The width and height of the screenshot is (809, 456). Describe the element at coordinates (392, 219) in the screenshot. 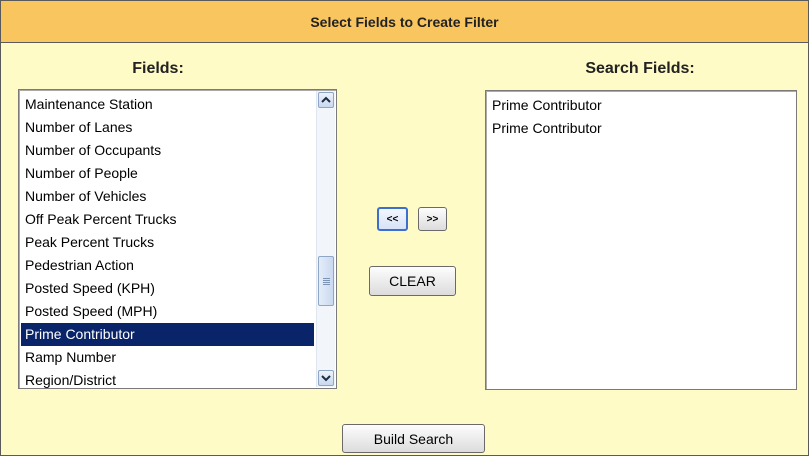

I see `move-left-button: <<` at that location.